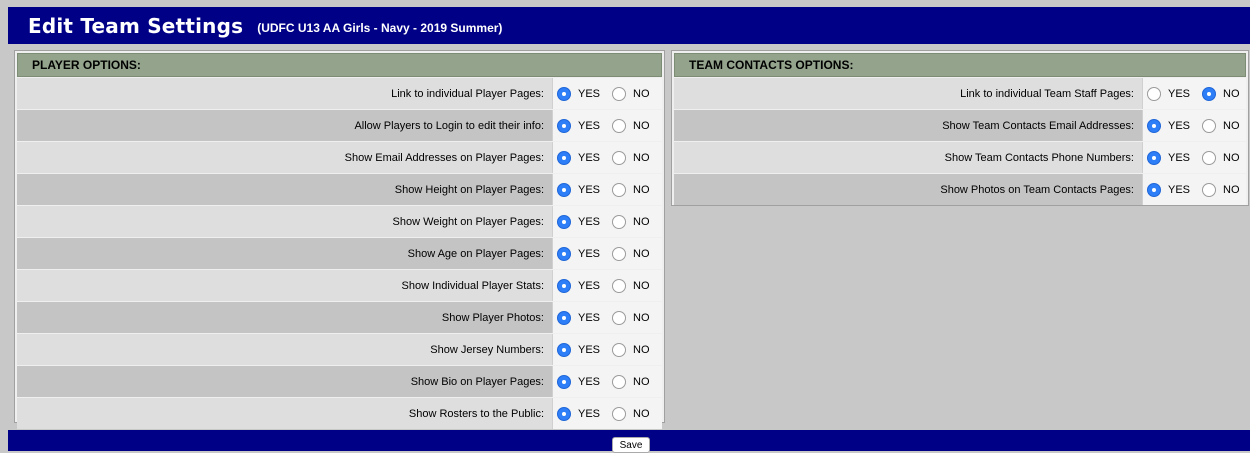 The width and height of the screenshot is (1250, 453). Describe the element at coordinates (908, 93) in the screenshot. I see `team-contact-option-row-label: Link to individual Team Staff Pages:` at that location.